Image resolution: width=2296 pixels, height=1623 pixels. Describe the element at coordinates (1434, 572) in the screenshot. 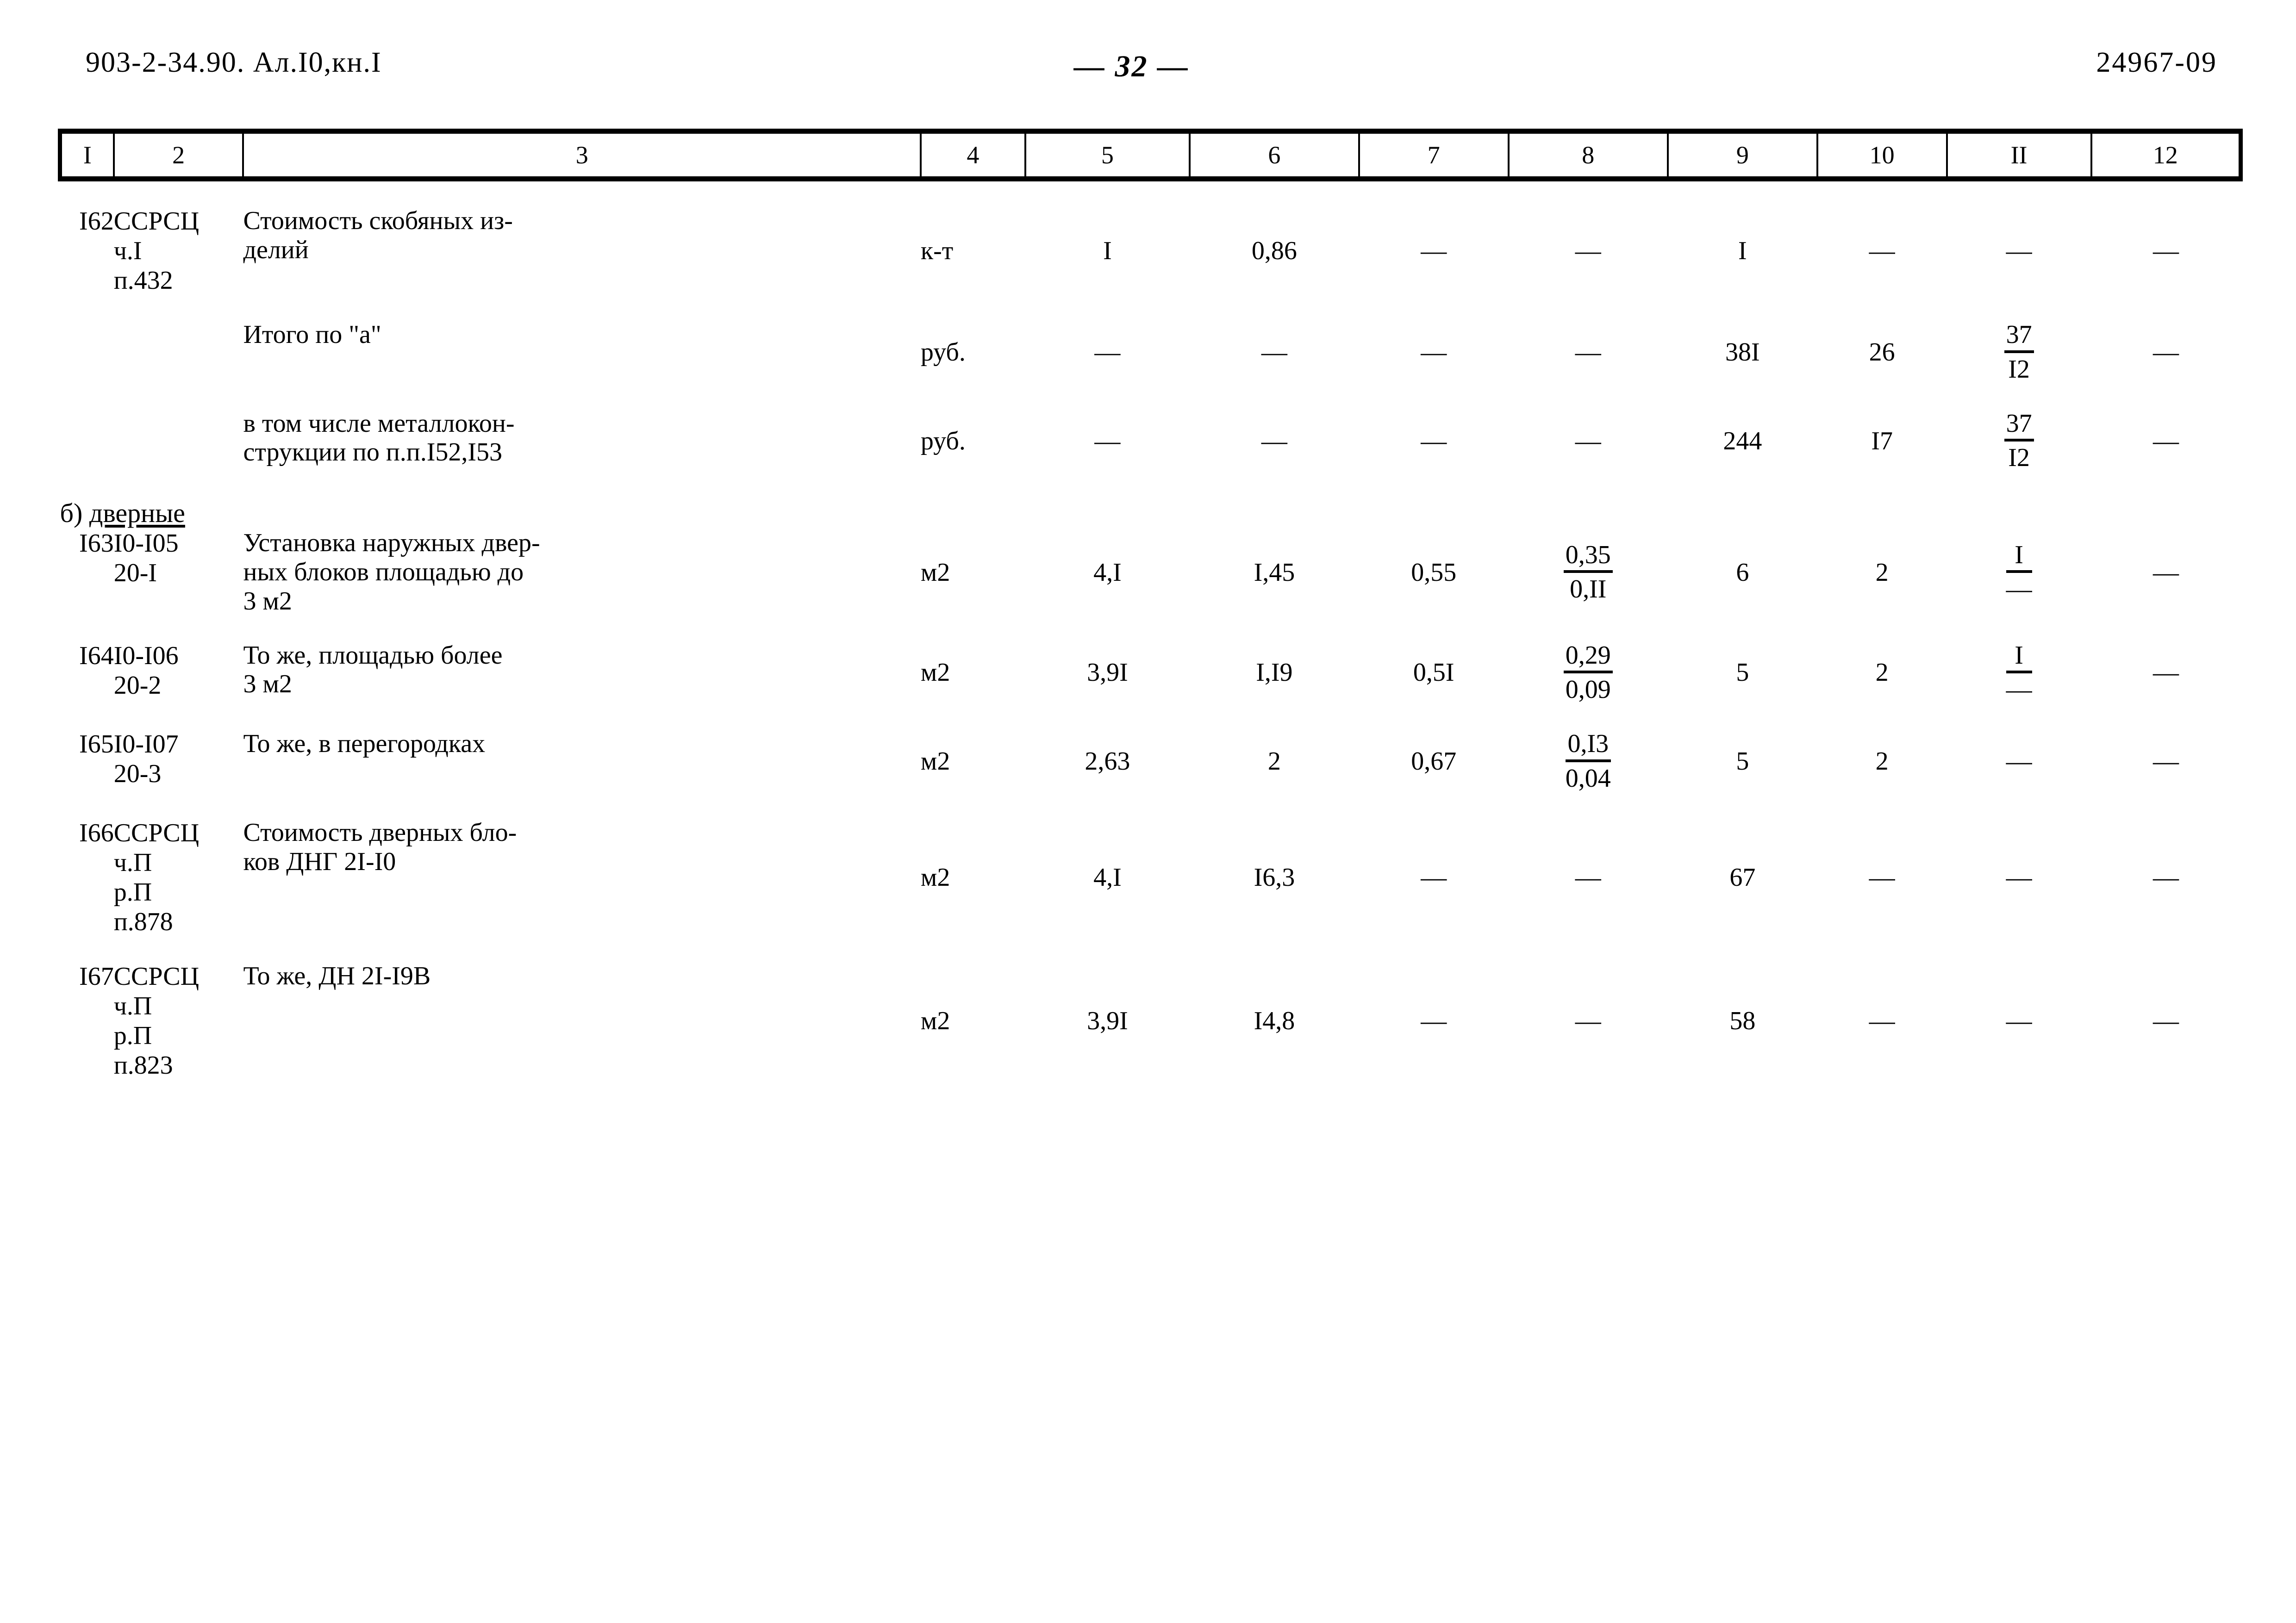

I see `row-value-7: 0,55` at that location.